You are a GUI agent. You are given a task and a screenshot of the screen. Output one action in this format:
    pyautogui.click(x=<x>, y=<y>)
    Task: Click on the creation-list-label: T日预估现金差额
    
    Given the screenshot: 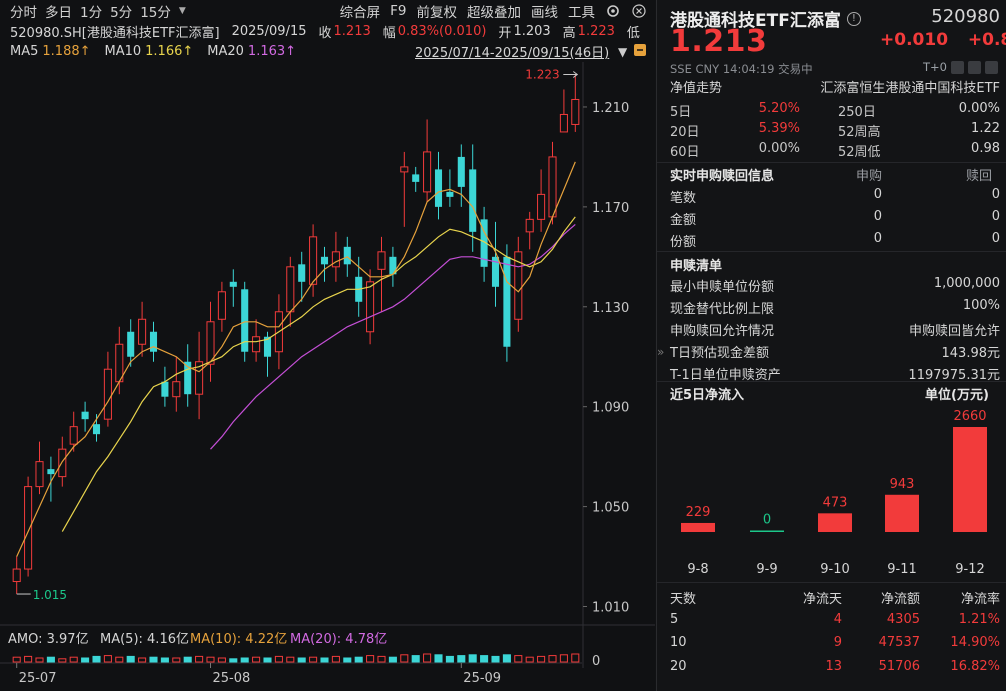 What is the action you would take?
    pyautogui.click(x=719, y=353)
    